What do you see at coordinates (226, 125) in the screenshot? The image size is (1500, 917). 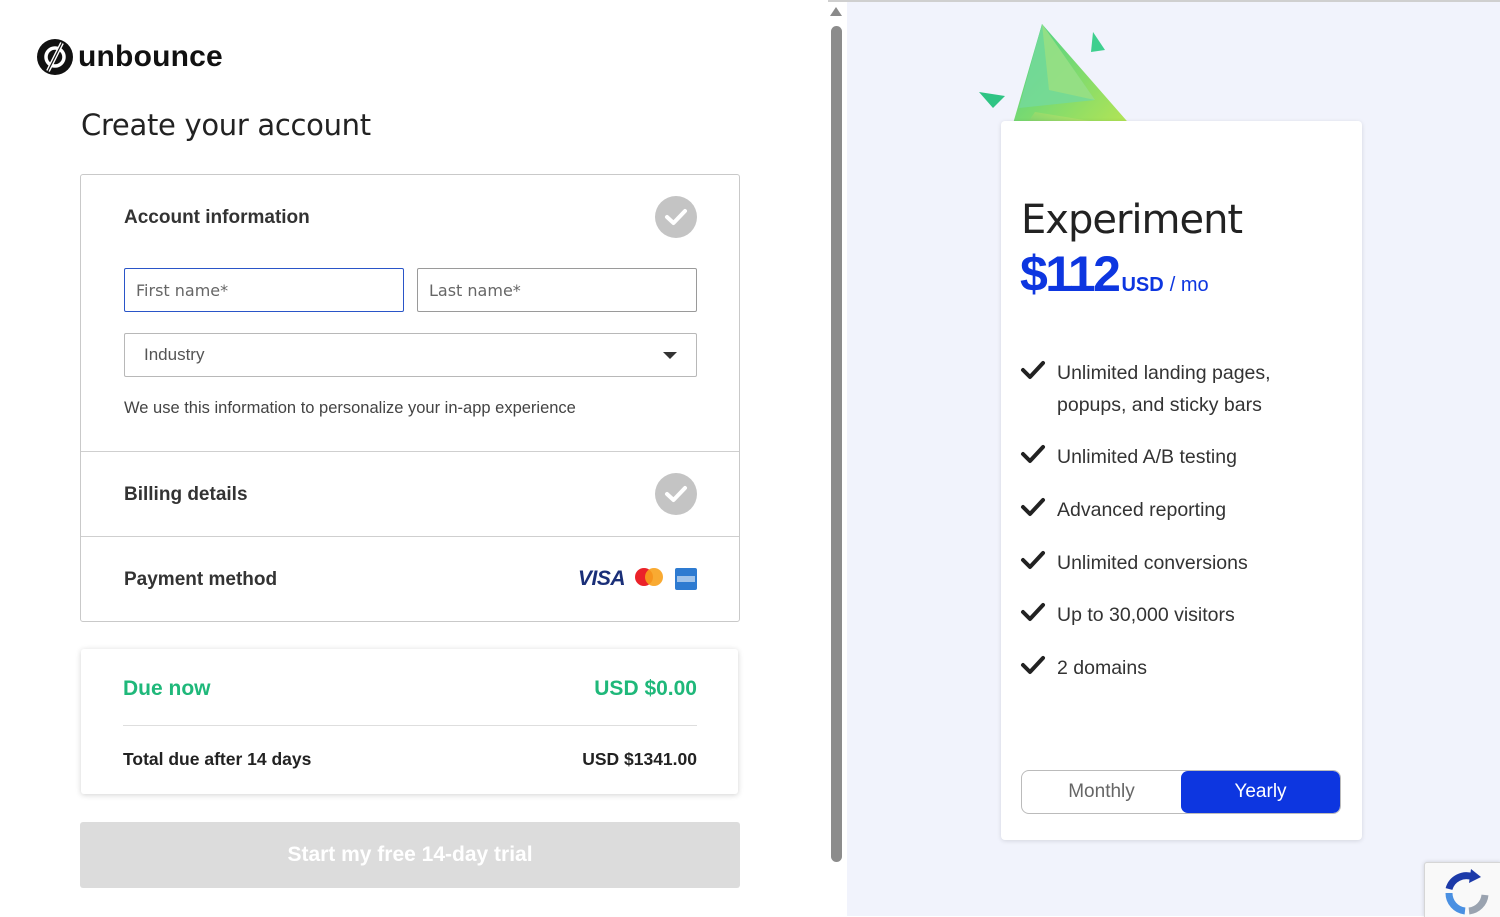 I see `page-title: Create your account` at bounding box center [226, 125].